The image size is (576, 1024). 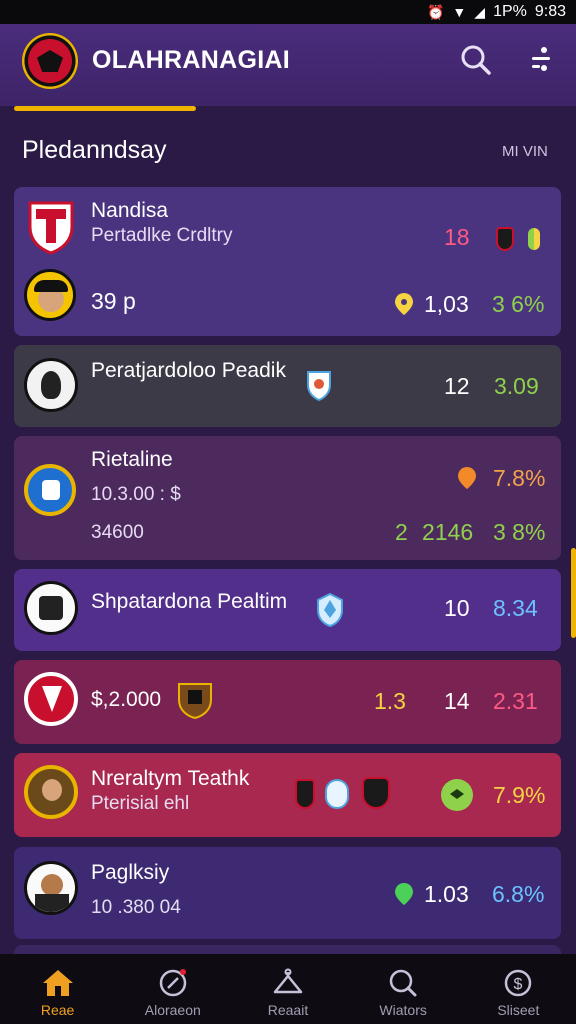 What do you see at coordinates (446, 304) in the screenshot?
I see `card-stat: 1,03` at bounding box center [446, 304].